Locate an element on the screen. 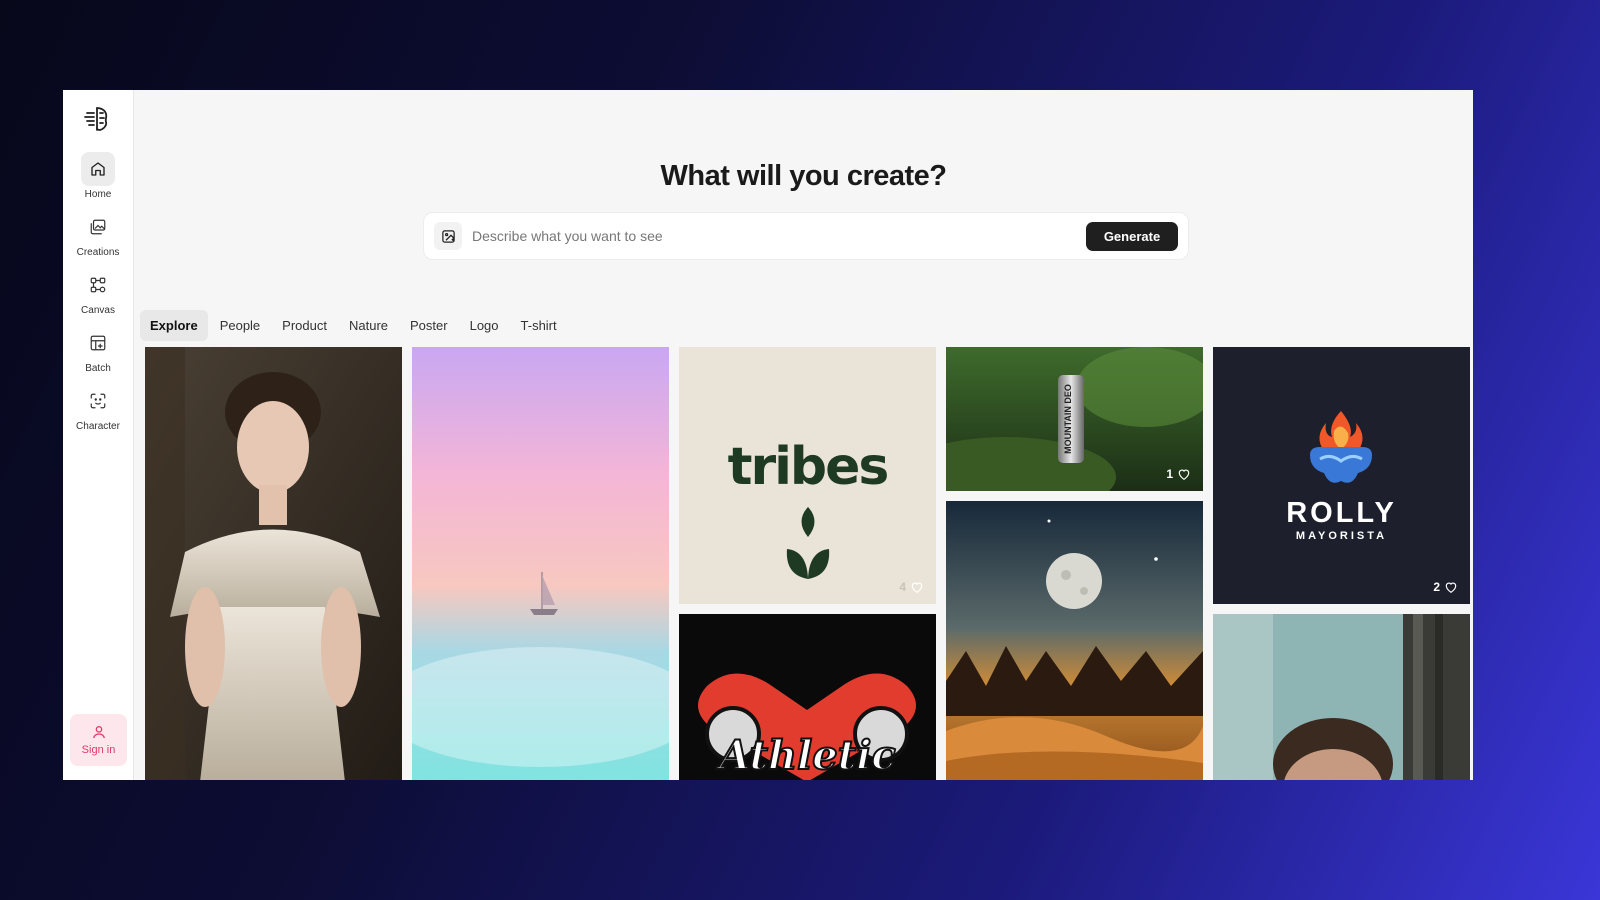  gallery-image-tribes-logo: tribes 4 is located at coordinates (807, 475).